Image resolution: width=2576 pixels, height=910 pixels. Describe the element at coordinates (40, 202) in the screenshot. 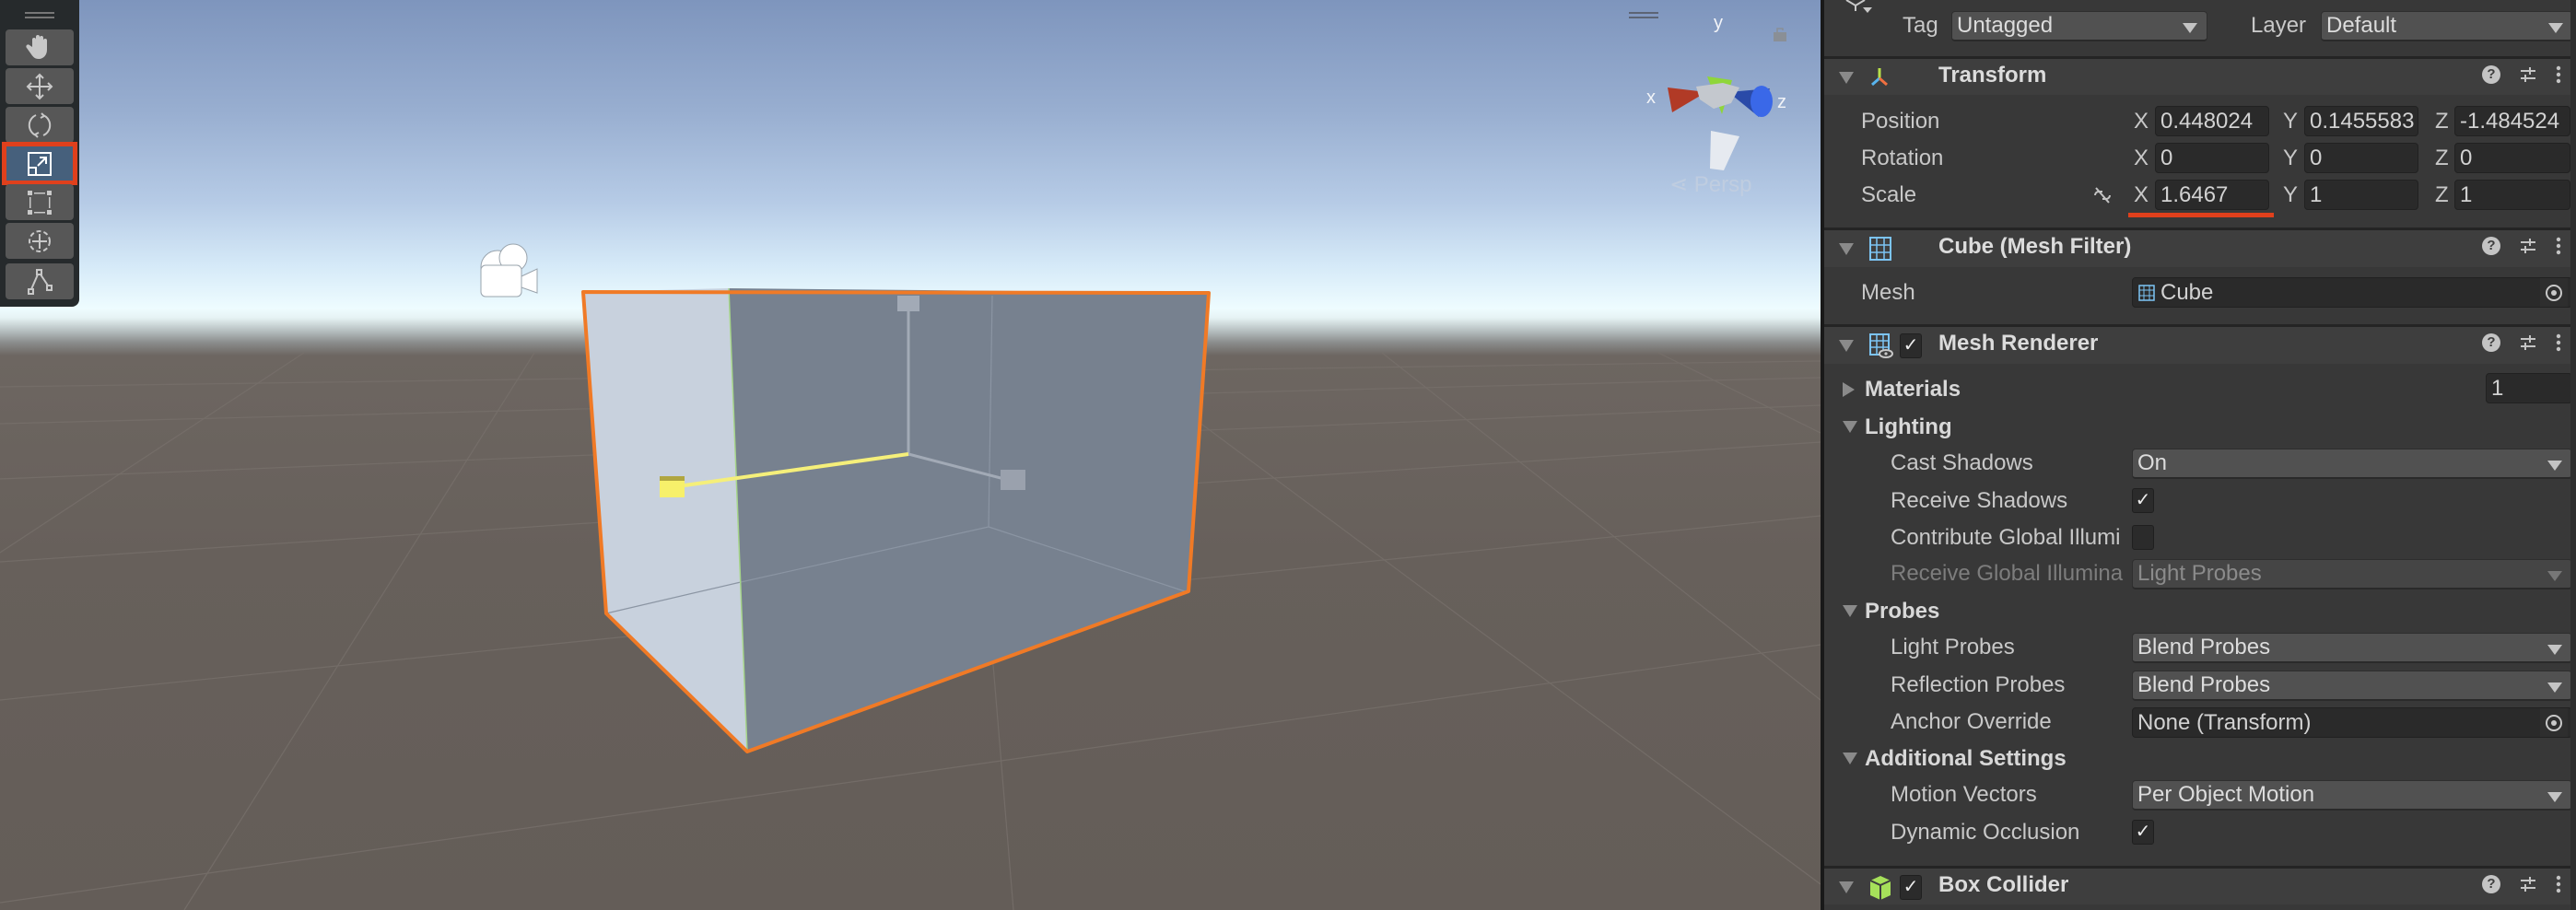

I see `rect-tool-button` at that location.